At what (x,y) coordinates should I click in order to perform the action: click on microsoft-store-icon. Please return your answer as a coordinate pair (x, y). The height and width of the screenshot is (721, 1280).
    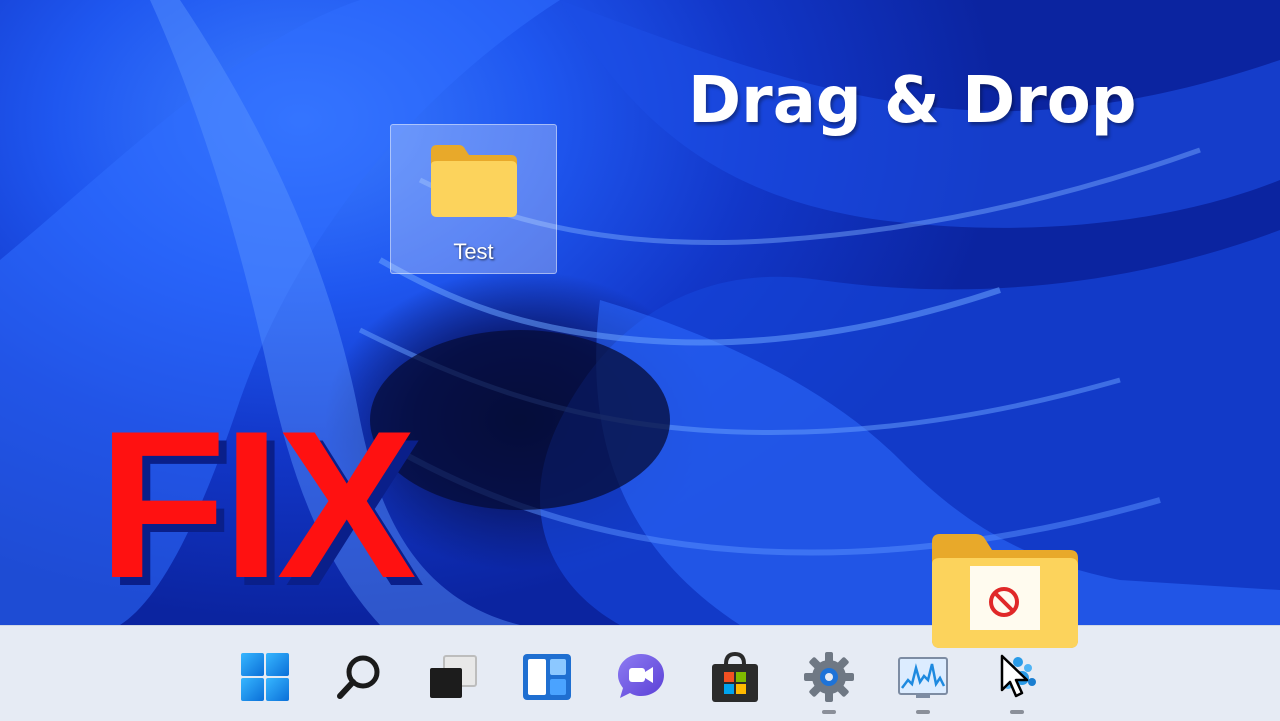
    Looking at the image, I should click on (735, 677).